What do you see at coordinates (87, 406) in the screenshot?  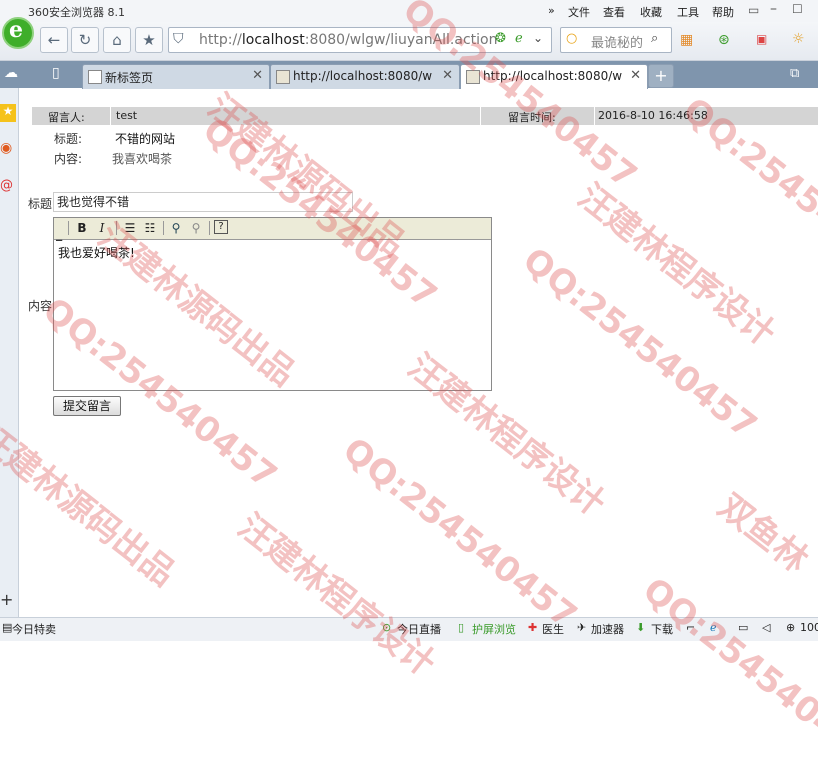 I see `submit-message-button: 提交留言` at bounding box center [87, 406].